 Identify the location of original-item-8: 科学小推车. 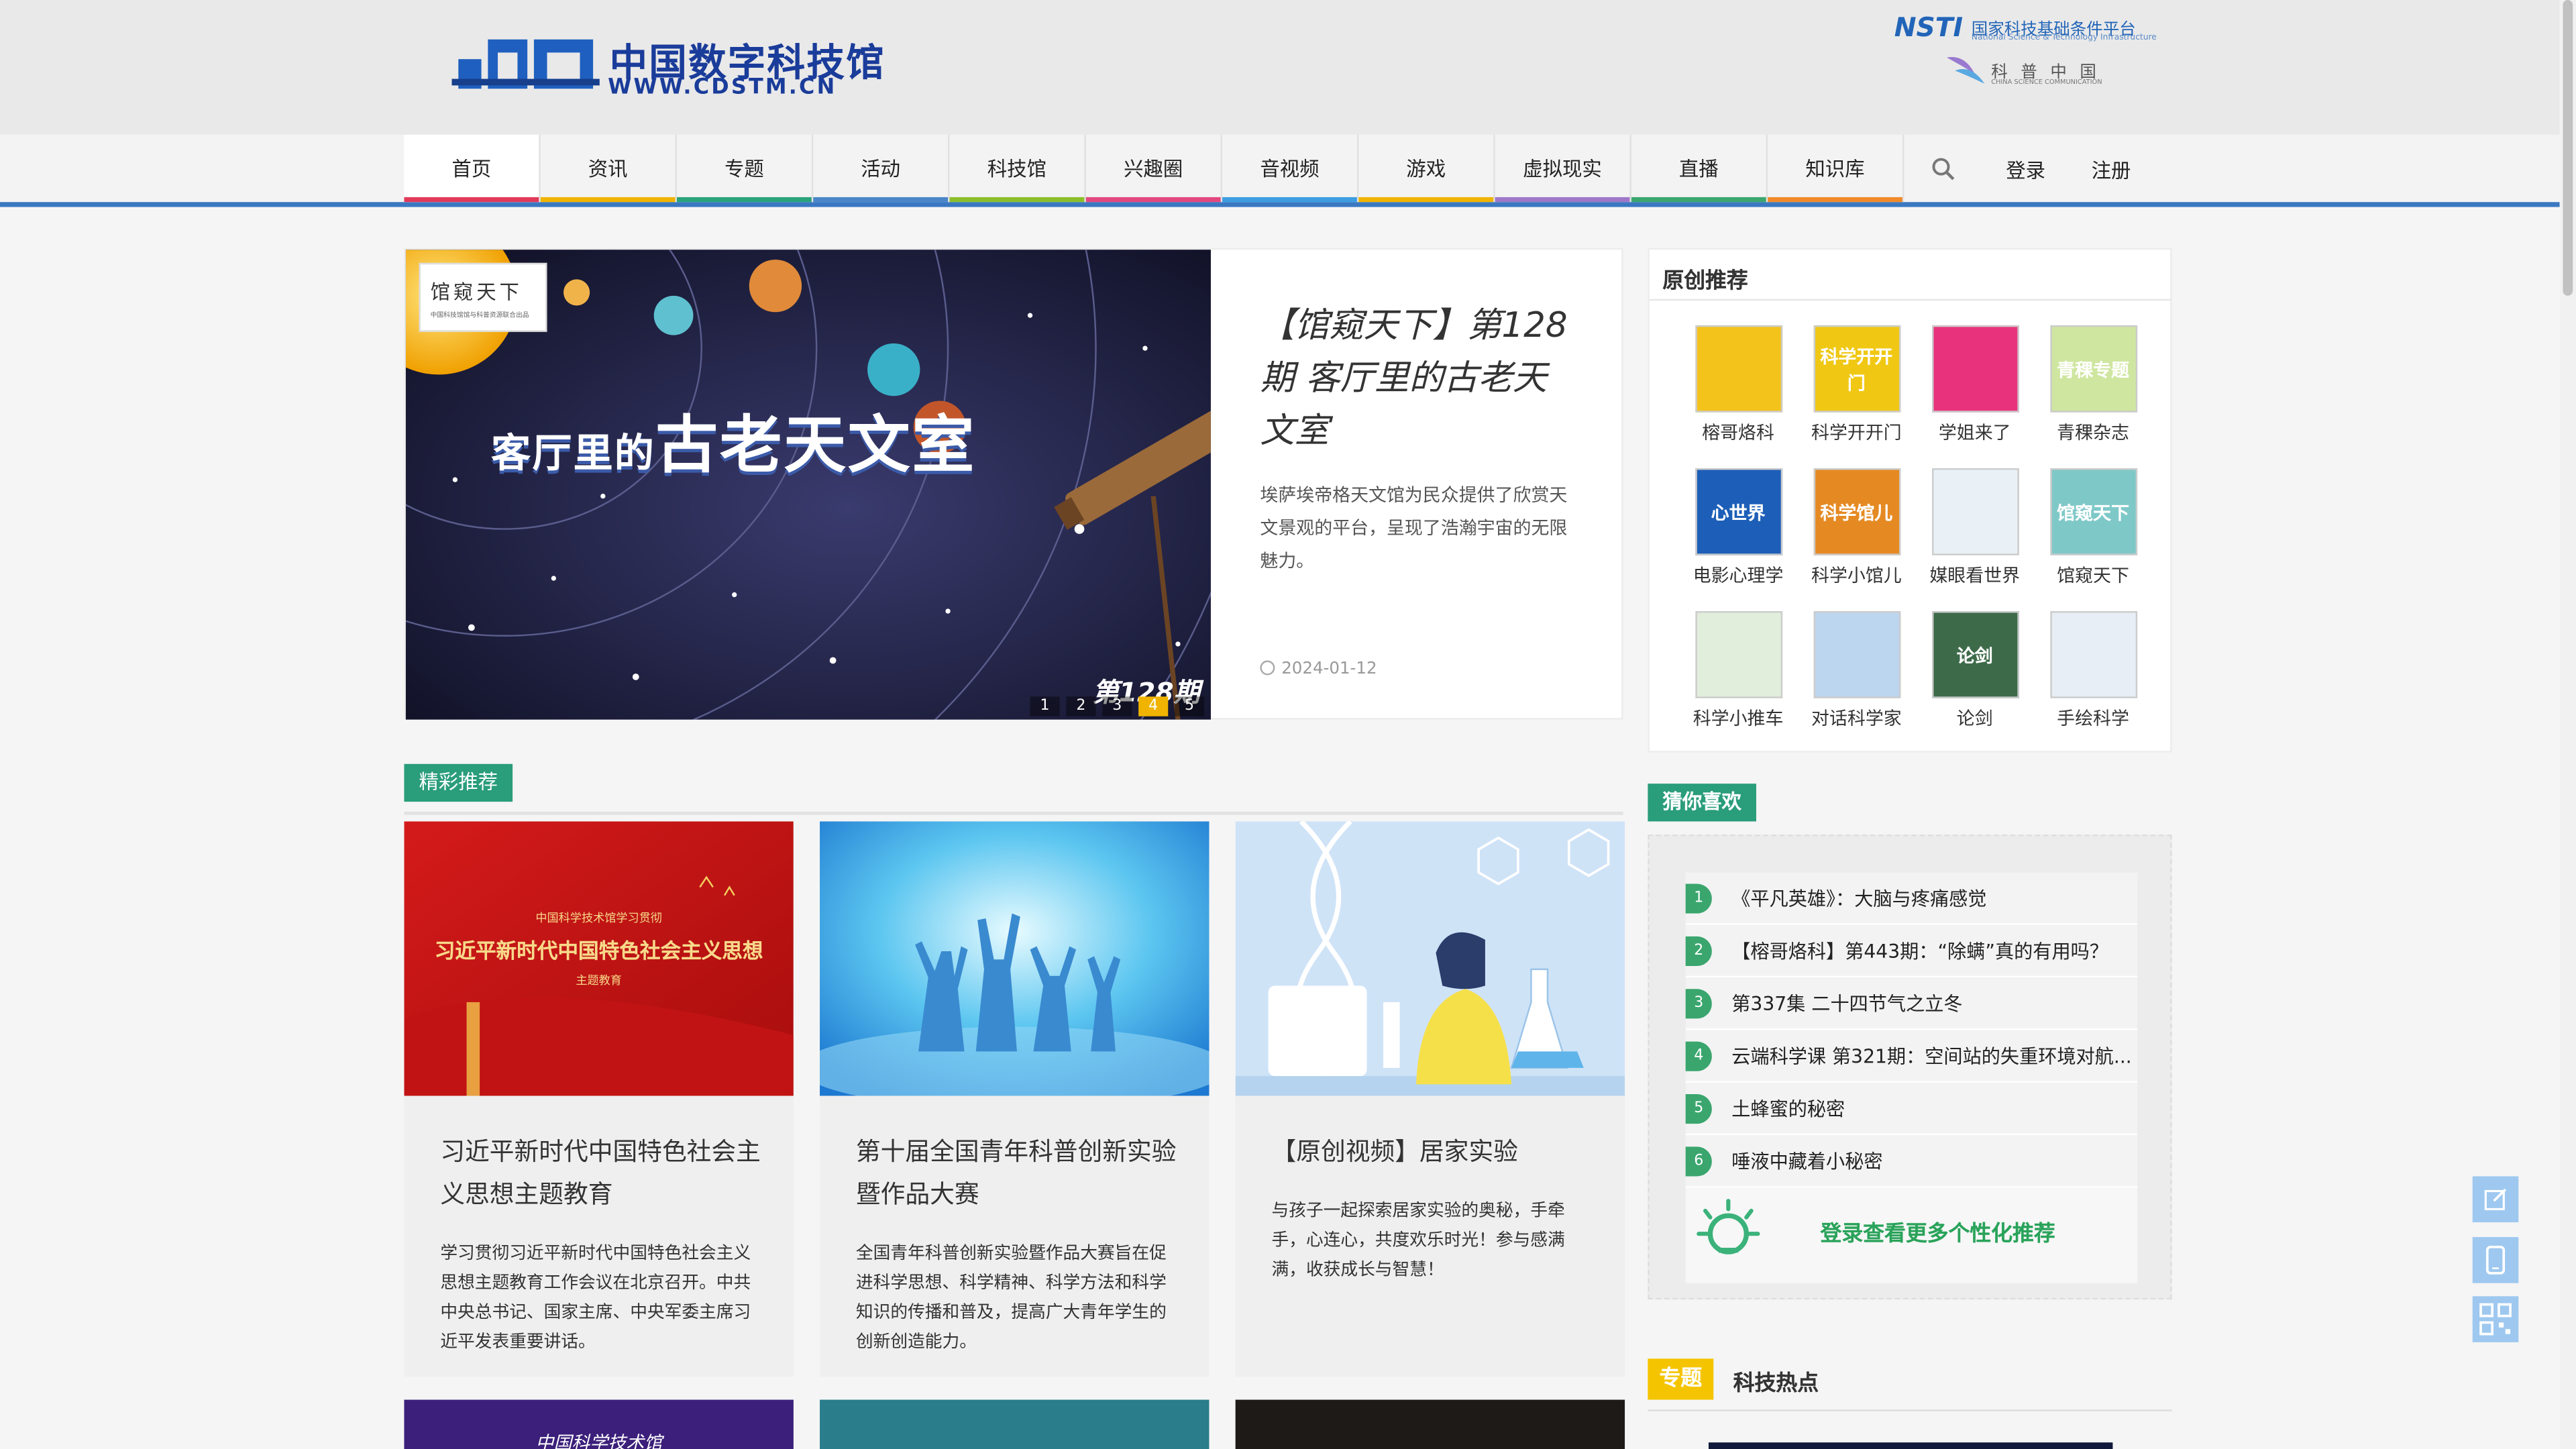
(1738, 671).